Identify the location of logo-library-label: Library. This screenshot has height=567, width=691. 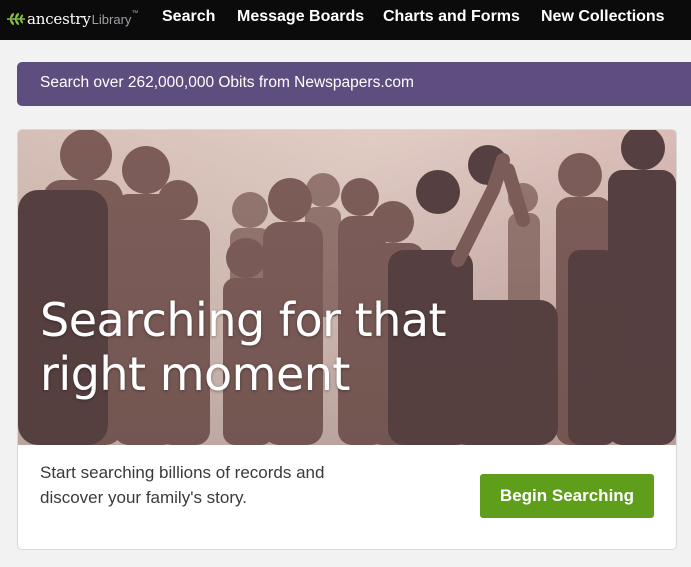
(111, 19).